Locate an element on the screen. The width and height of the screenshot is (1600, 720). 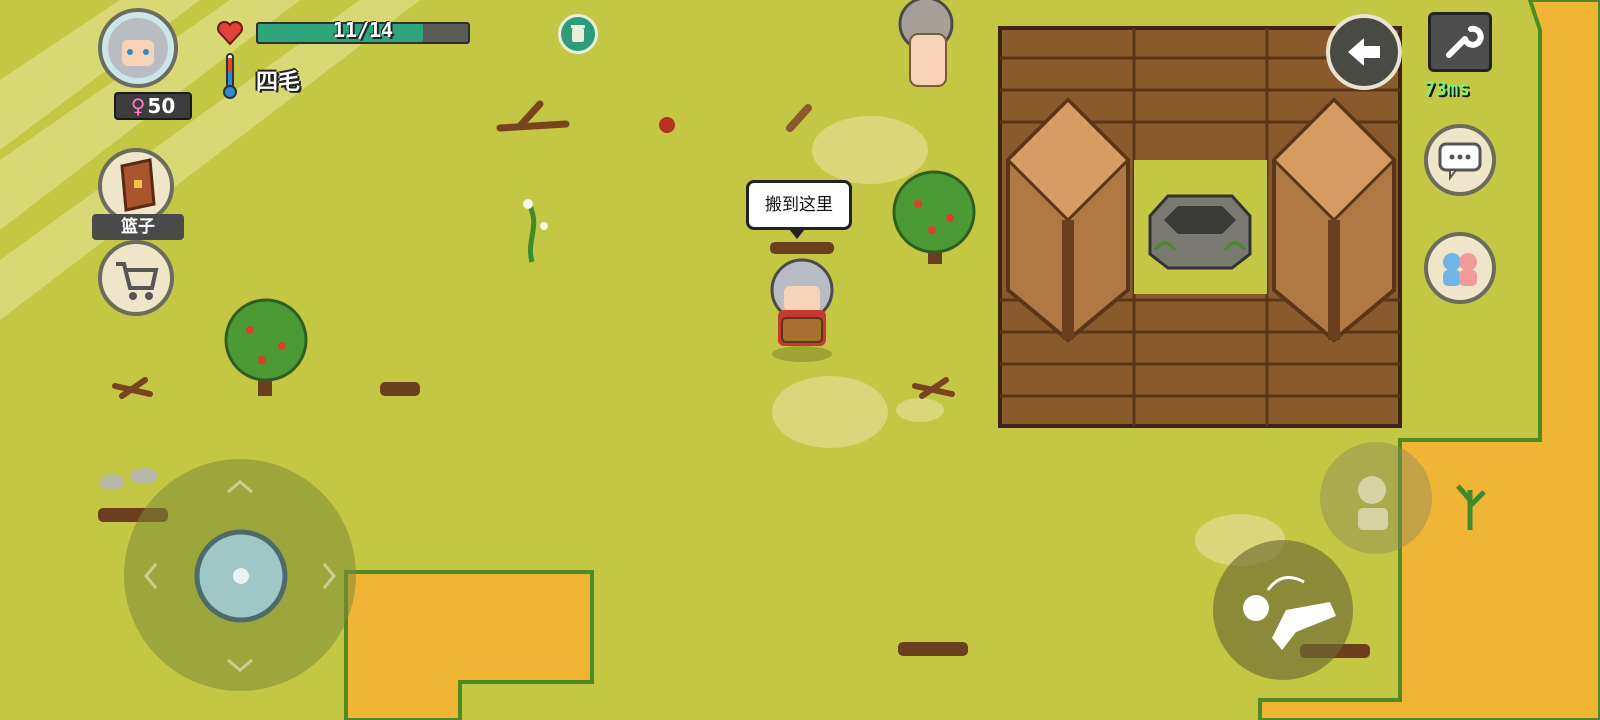
shopping-cart-icon is located at coordinates (137, 281).